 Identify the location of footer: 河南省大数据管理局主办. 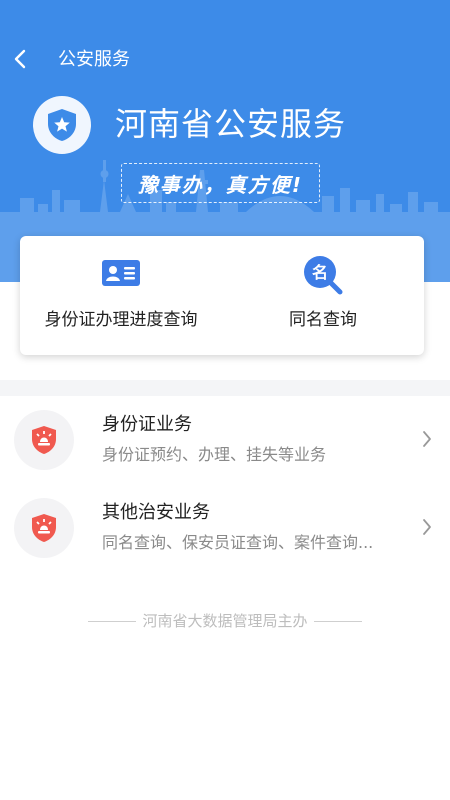
(225, 621).